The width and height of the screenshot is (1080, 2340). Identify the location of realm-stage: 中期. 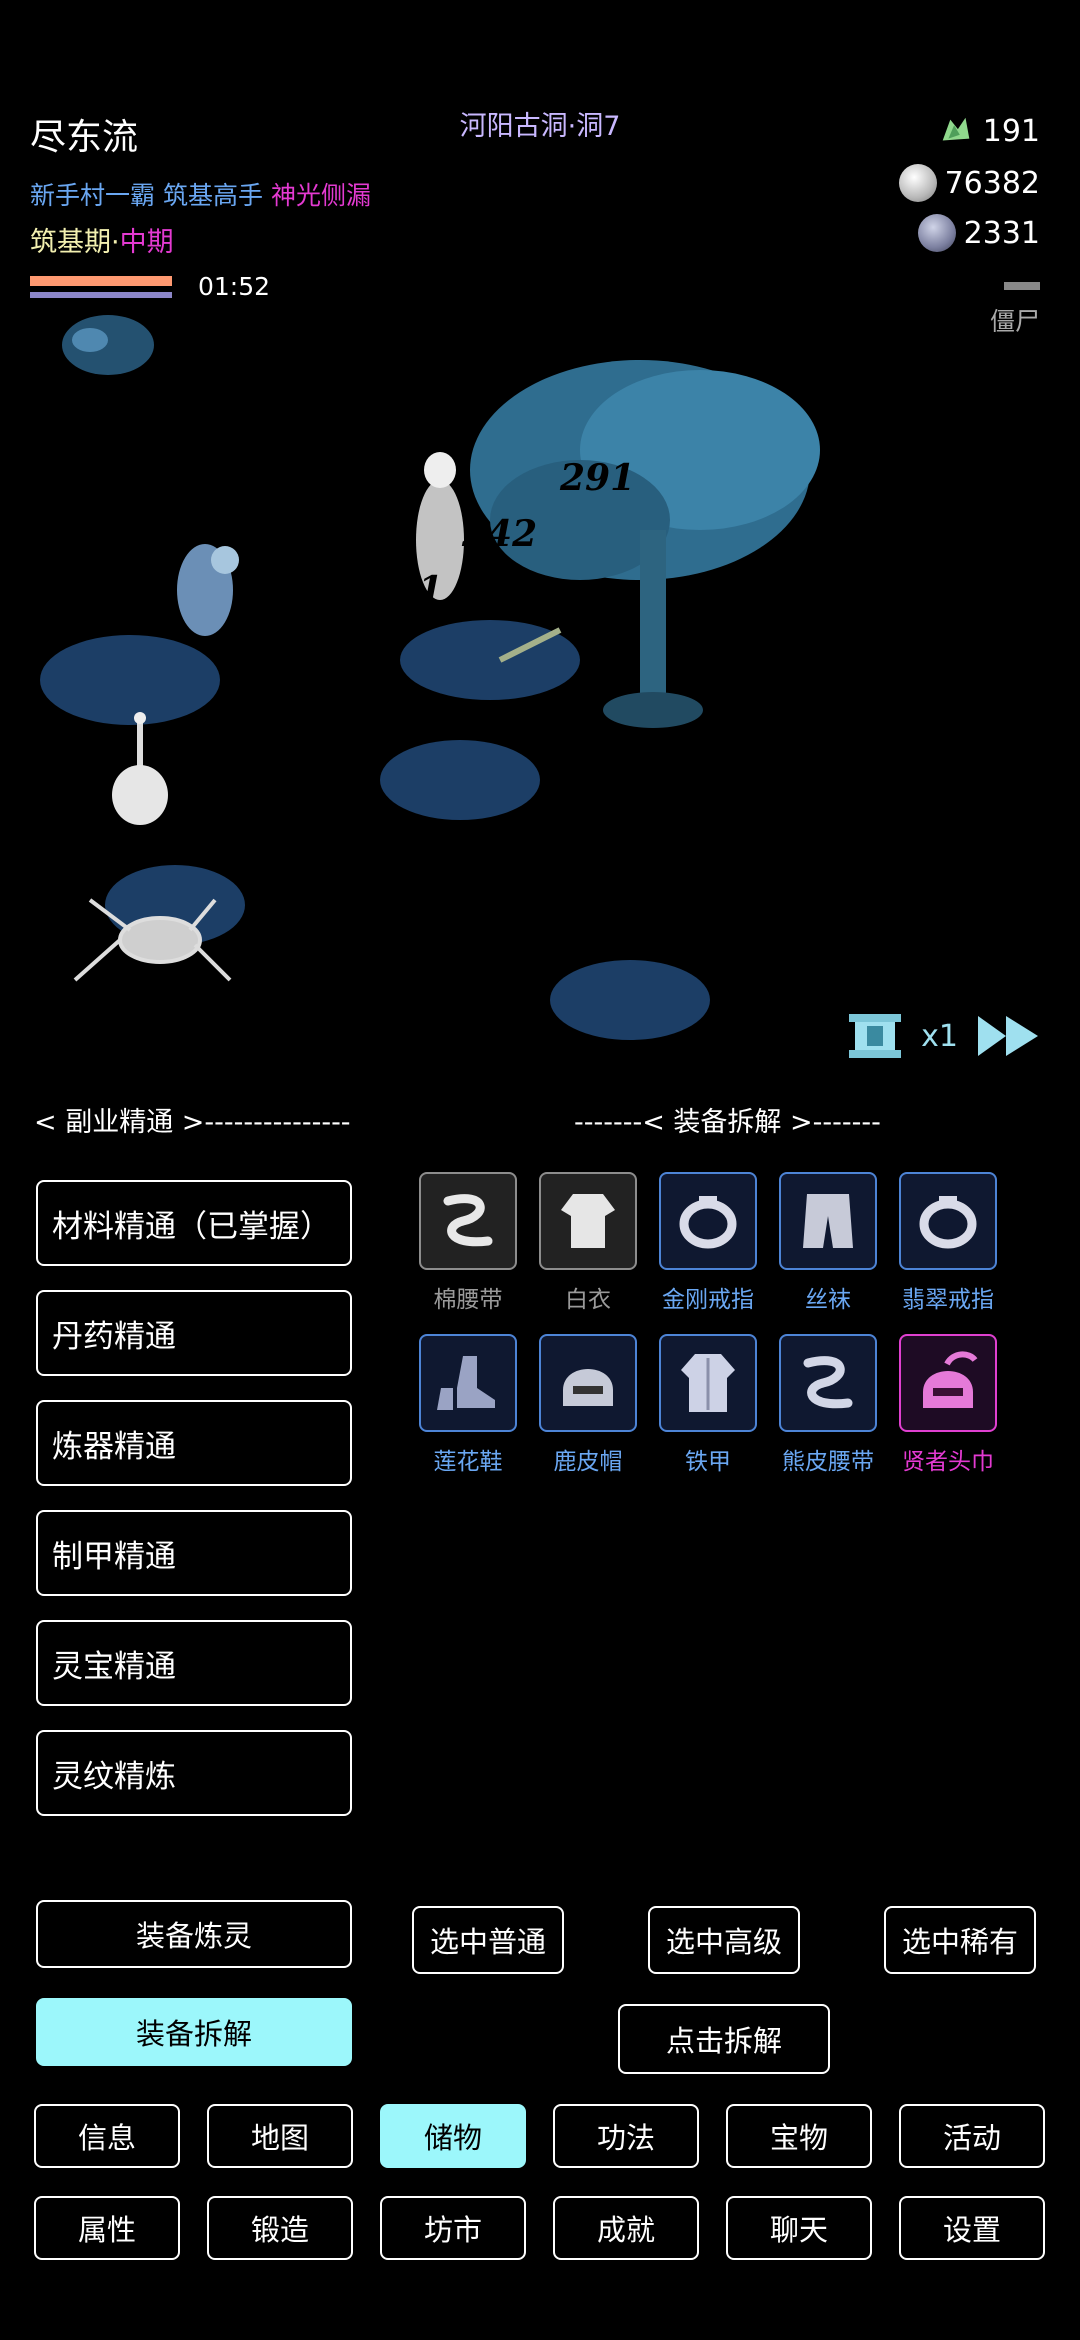
(146, 242).